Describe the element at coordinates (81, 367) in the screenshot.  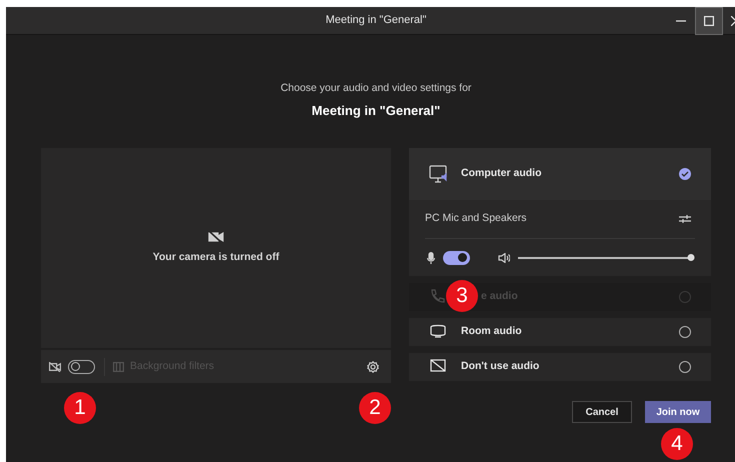
I see `camera-toggle` at that location.